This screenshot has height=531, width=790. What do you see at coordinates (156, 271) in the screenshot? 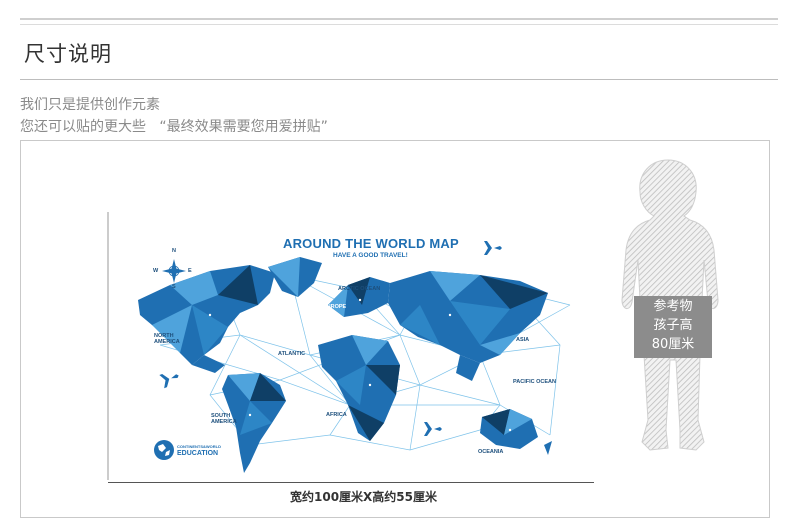
I see `compass-w: W` at bounding box center [156, 271].